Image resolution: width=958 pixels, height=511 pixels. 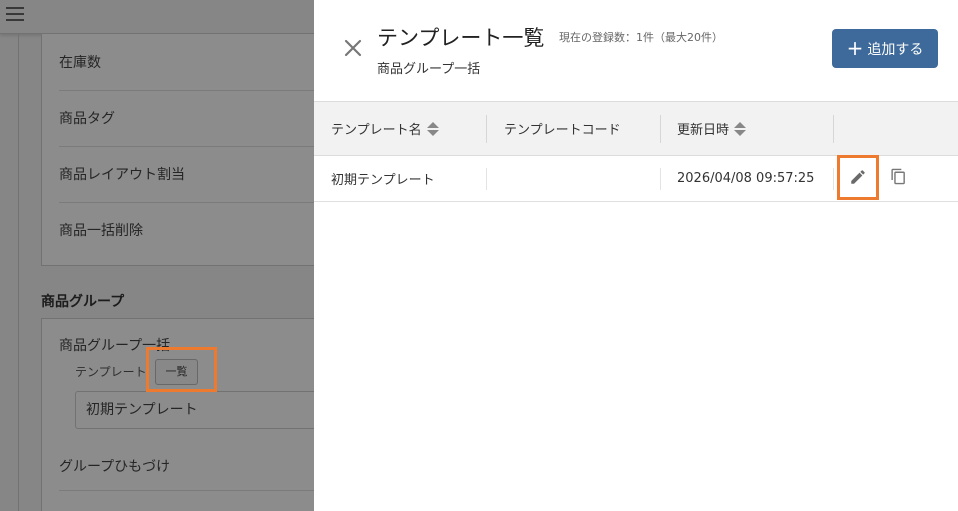 What do you see at coordinates (858, 177) in the screenshot?
I see `highlight-edit-button` at bounding box center [858, 177].